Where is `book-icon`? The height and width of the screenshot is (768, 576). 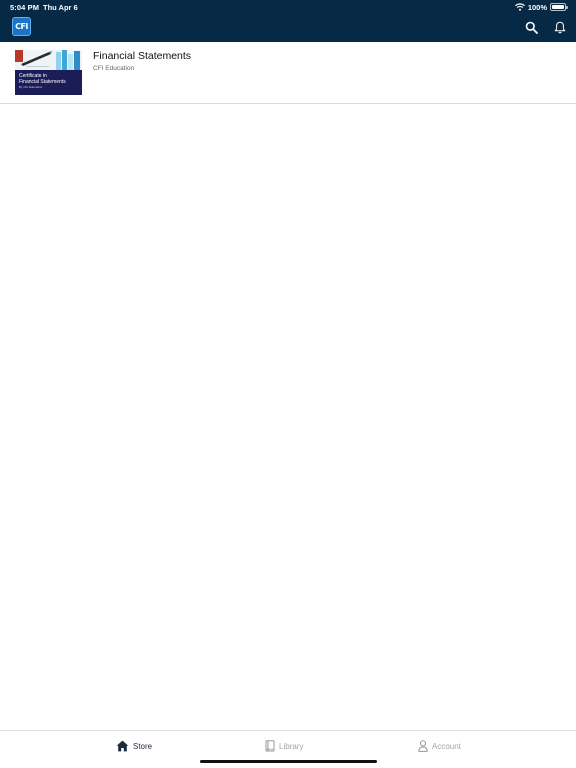 book-icon is located at coordinates (270, 746).